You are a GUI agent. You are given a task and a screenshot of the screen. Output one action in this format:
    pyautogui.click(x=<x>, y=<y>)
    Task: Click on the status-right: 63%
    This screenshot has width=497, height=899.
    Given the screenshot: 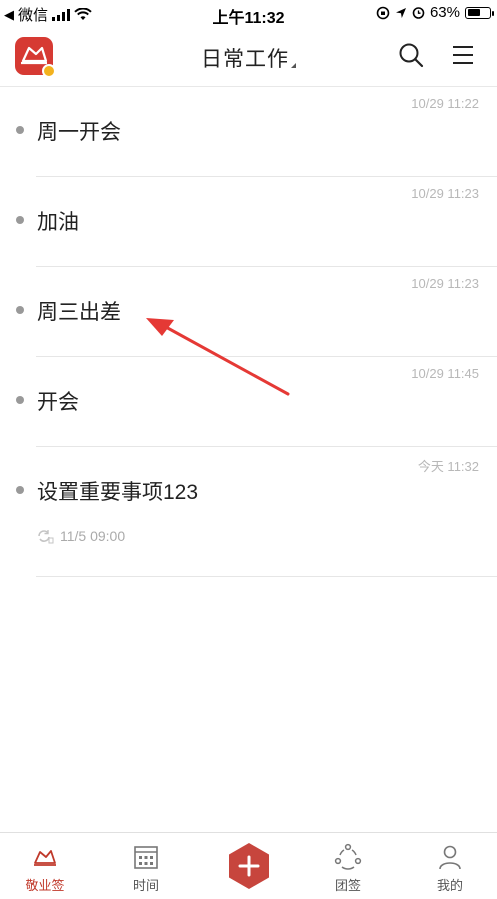 What is the action you would take?
    pyautogui.click(x=435, y=12)
    